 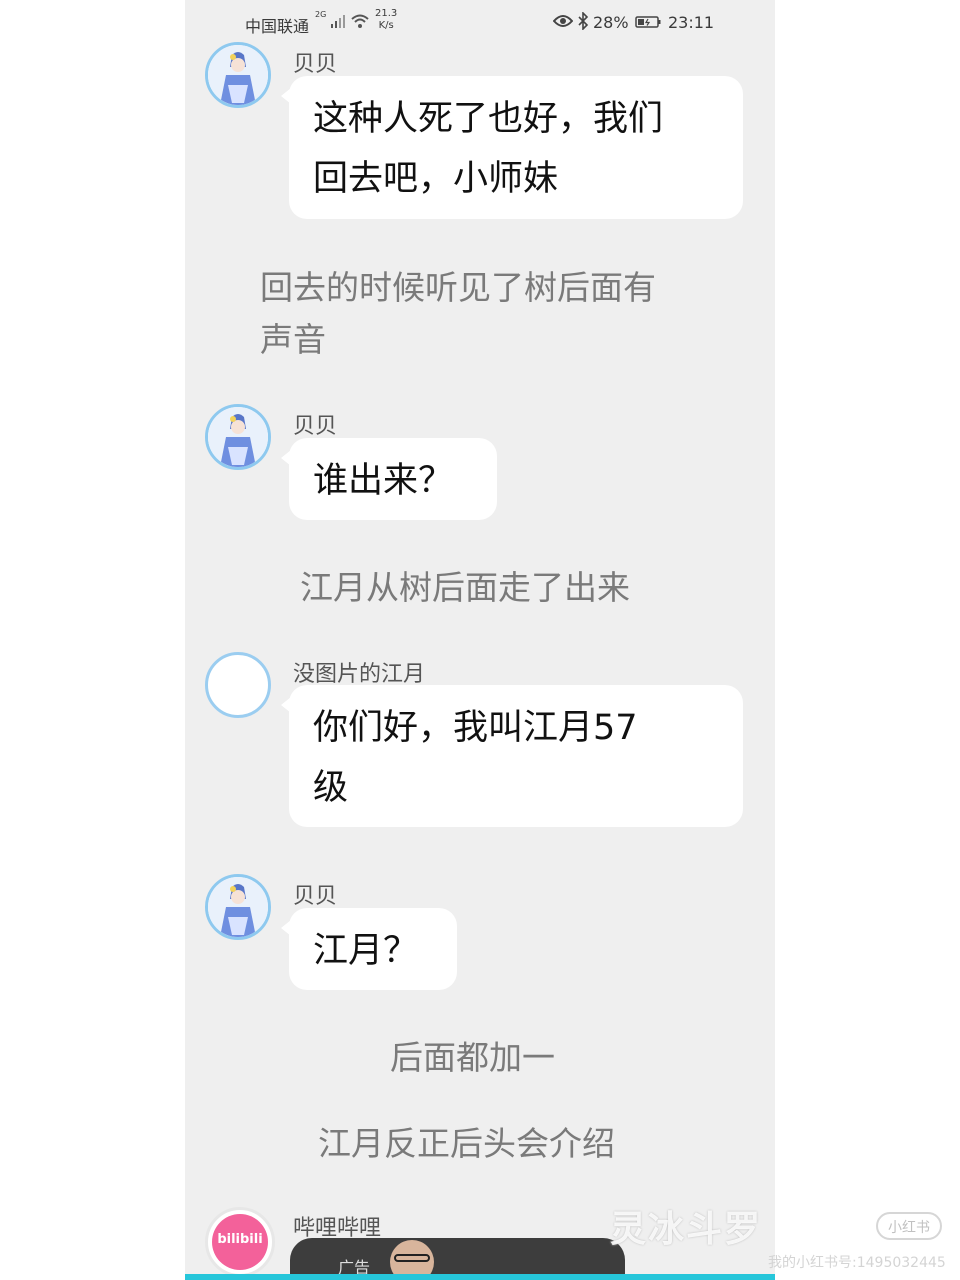 I want to click on empty-avatar, so click(x=238, y=685).